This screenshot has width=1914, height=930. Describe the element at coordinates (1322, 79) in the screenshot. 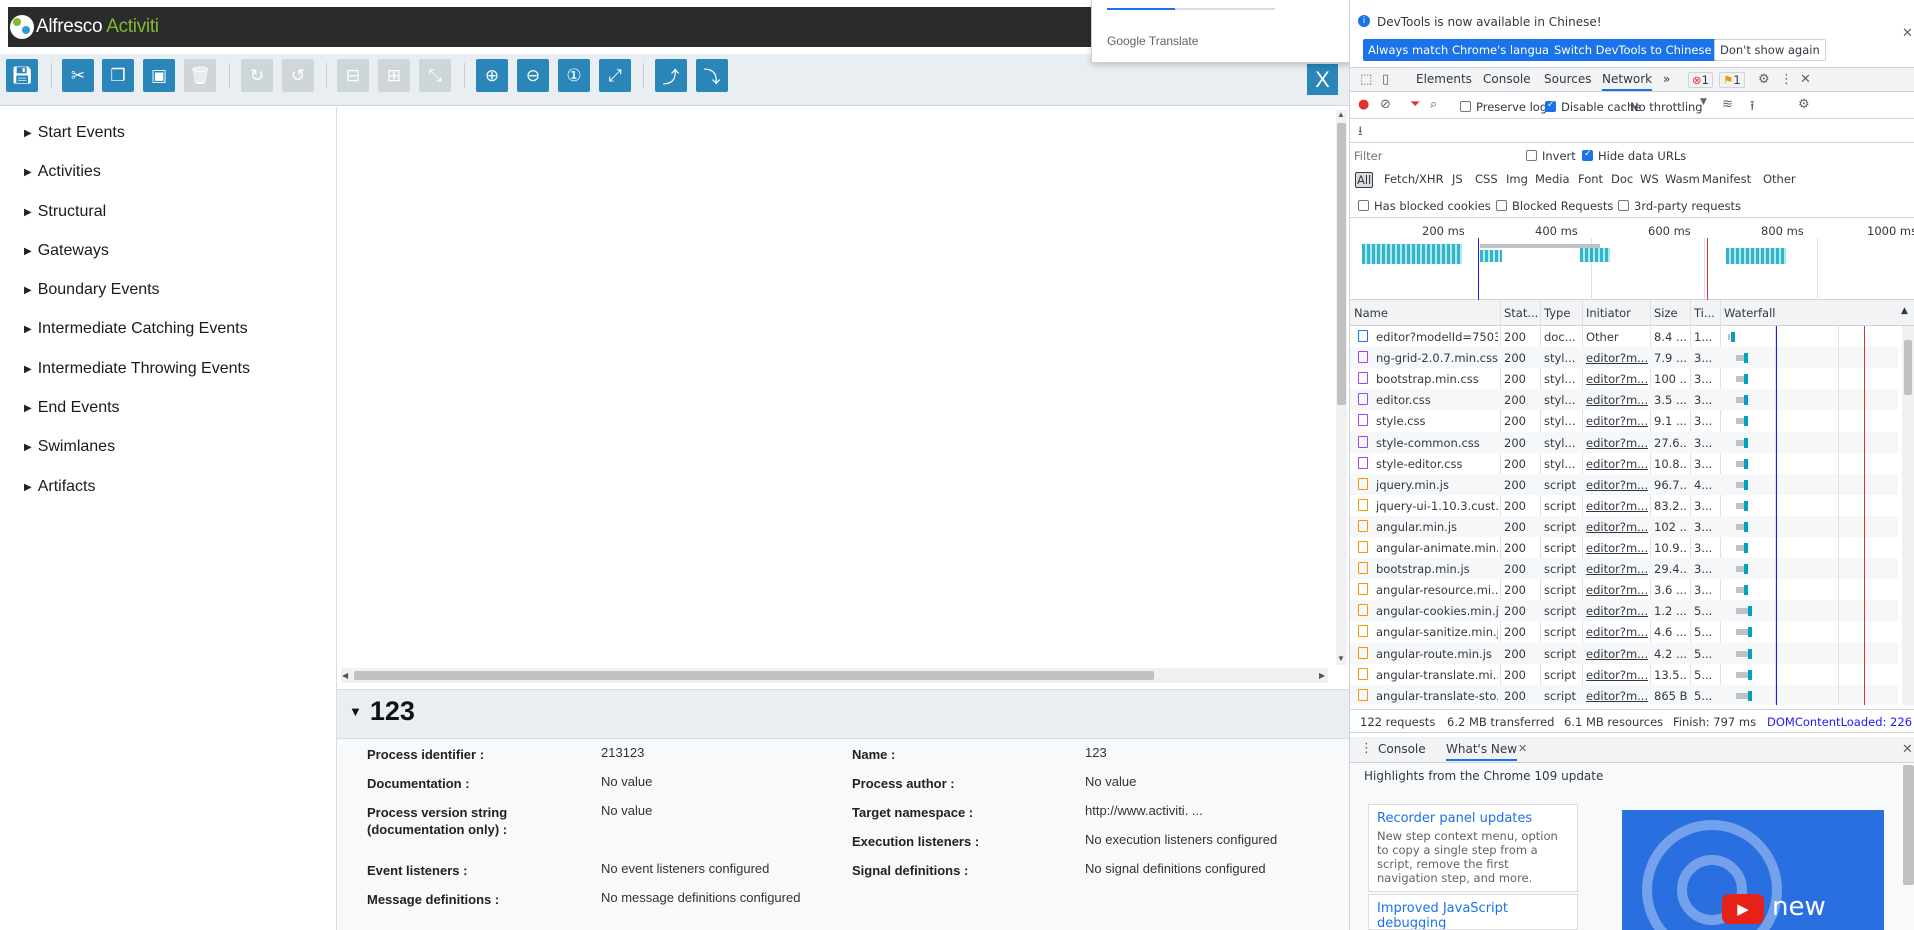

I see `close-editor-button: X` at that location.